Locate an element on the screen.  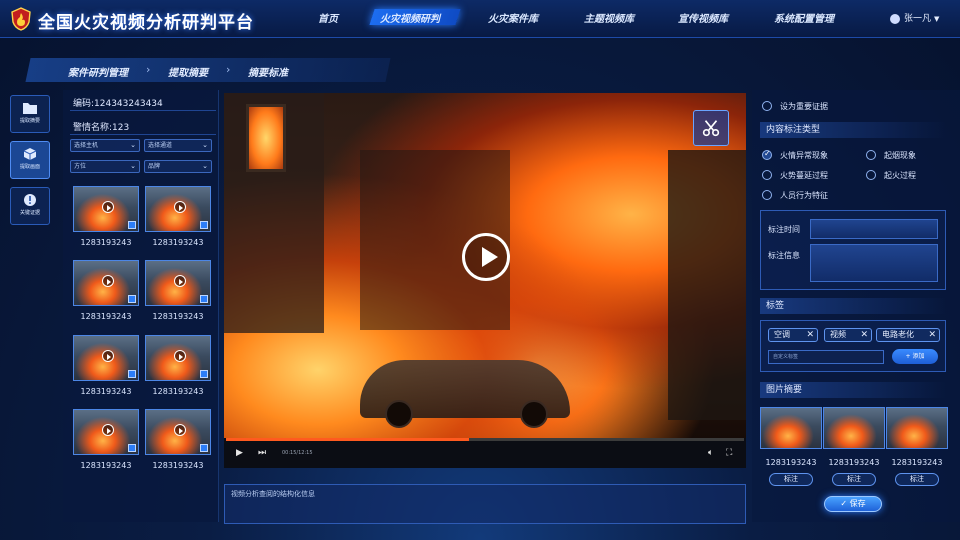
divider is located at coordinates (143, 110).